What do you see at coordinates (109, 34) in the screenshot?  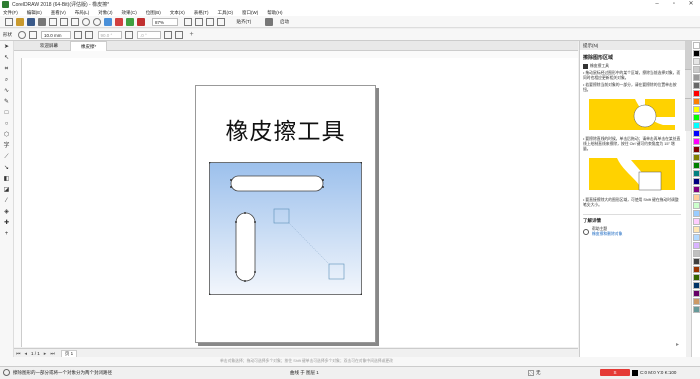 I see `nib-angle-field: 90.0 °` at bounding box center [109, 34].